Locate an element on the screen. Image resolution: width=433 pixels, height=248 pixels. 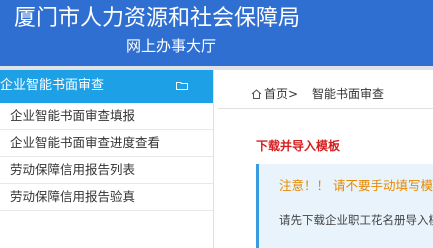
notice-text: 请先下载企业职工花名册导入模板 is located at coordinates (356, 220).